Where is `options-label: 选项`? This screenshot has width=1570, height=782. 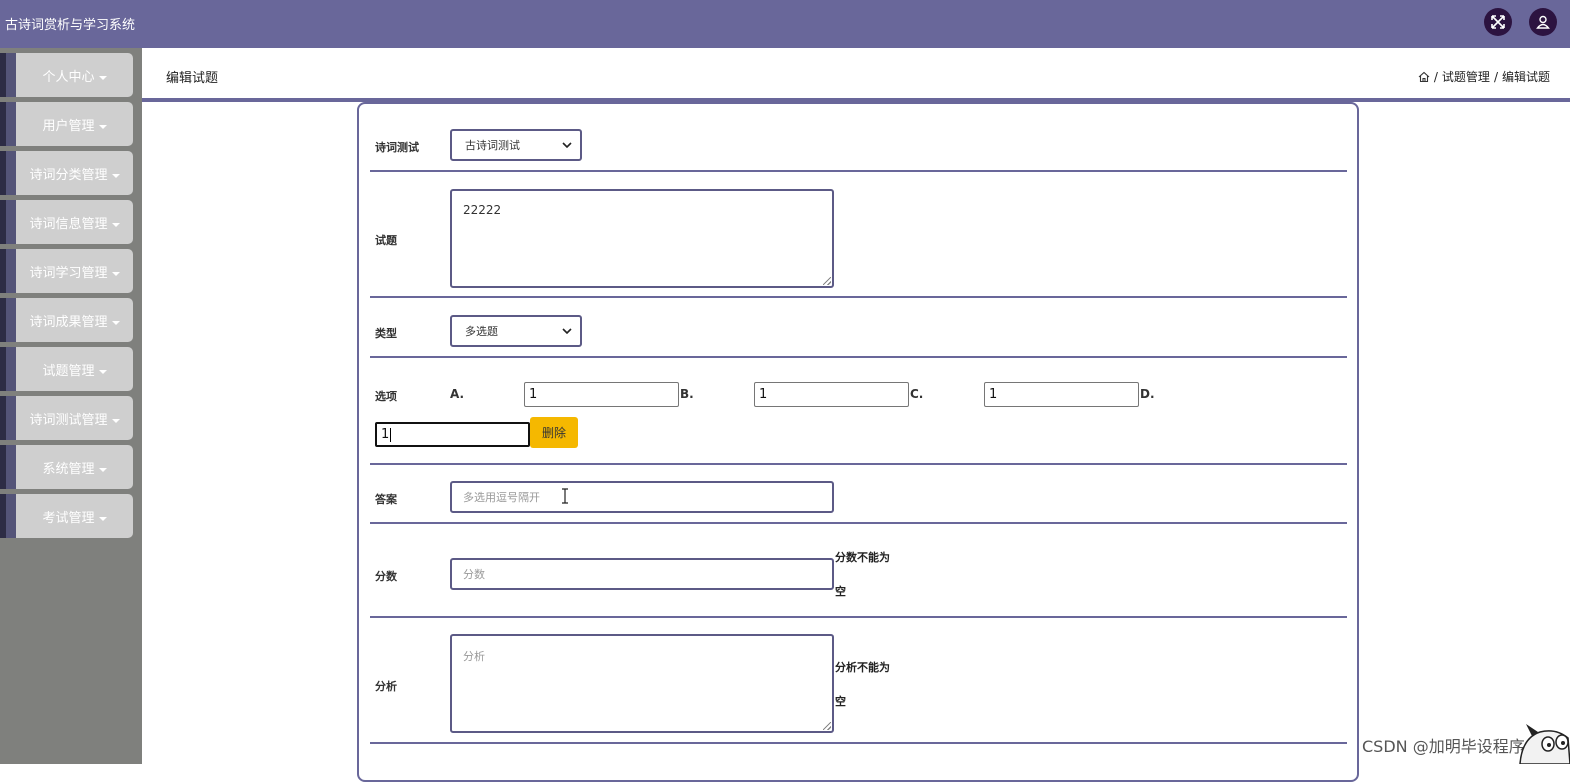 options-label: 选项 is located at coordinates (386, 396).